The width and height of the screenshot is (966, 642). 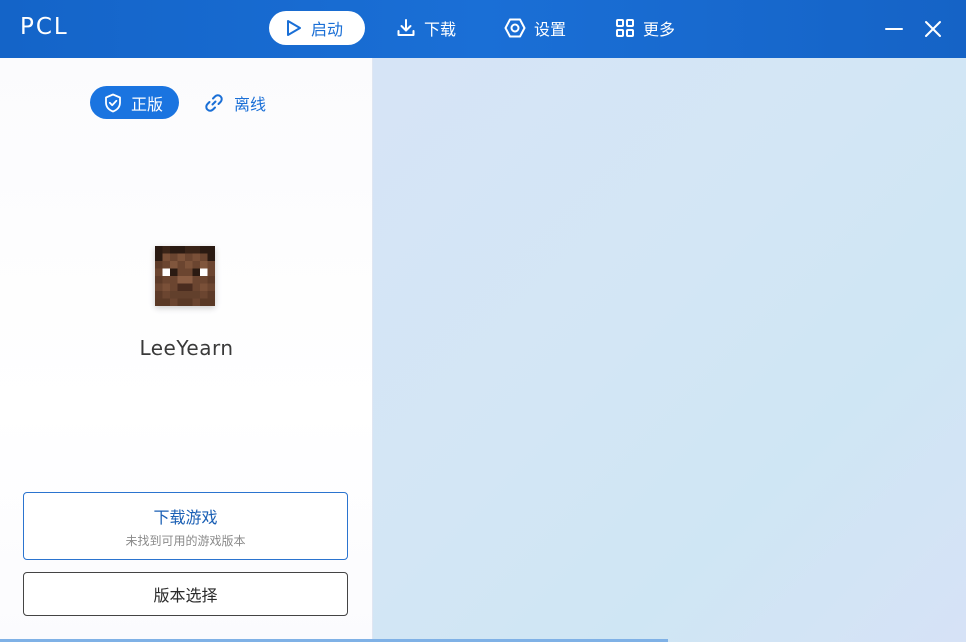 I want to click on nav-download-button: 下载, so click(x=425, y=28).